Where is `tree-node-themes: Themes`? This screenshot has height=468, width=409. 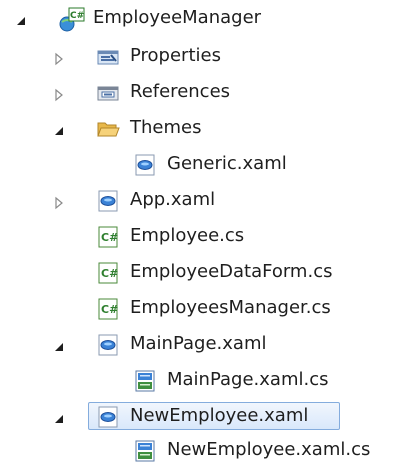 tree-node-themes: Themes is located at coordinates (204, 129).